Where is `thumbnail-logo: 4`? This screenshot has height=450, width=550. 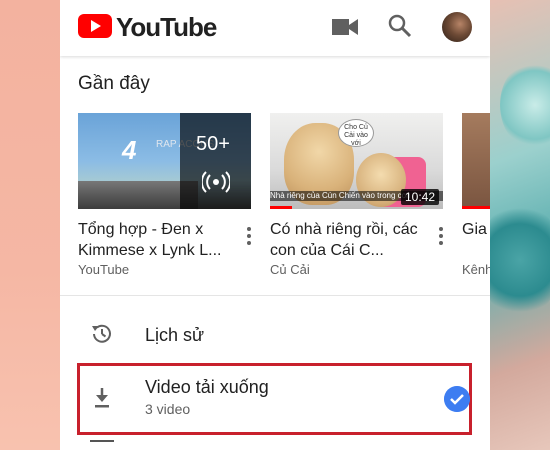
thumbnail-logo: 4 is located at coordinates (129, 150).